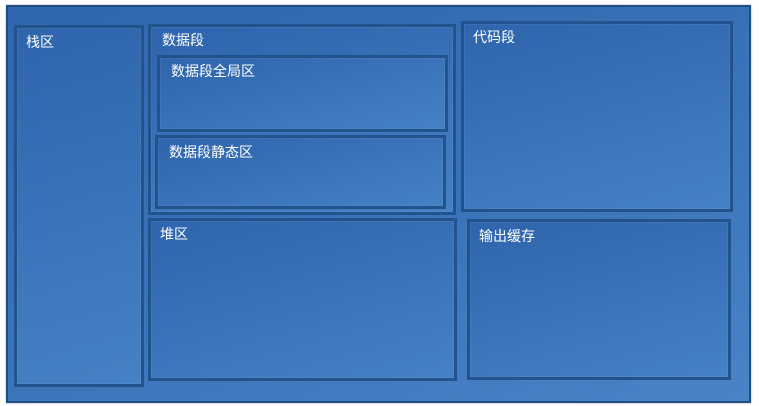  Describe the element at coordinates (494, 38) in the screenshot. I see `code-segment-label: 代码段` at that location.